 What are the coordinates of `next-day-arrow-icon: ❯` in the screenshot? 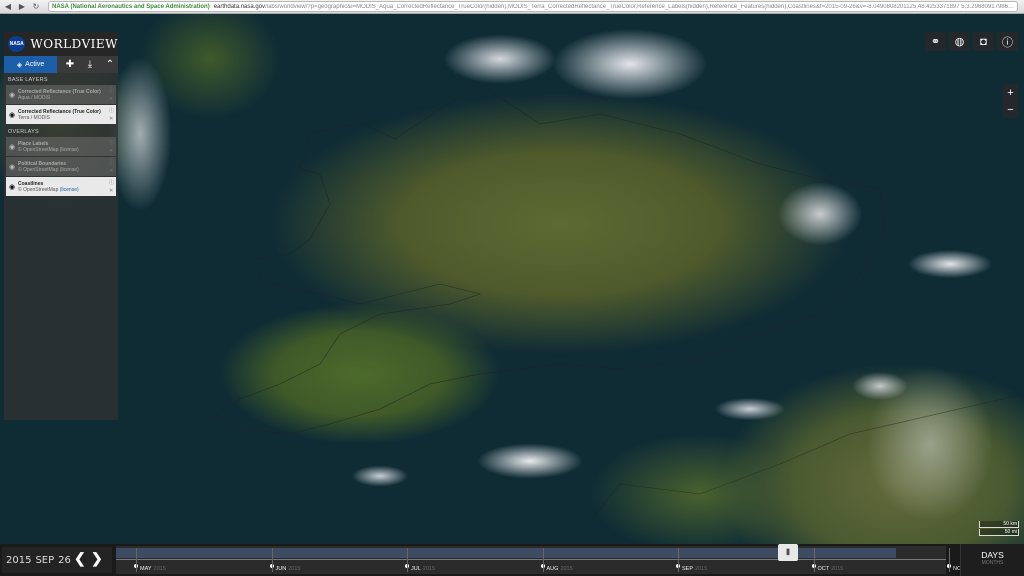 It's located at (97, 558).